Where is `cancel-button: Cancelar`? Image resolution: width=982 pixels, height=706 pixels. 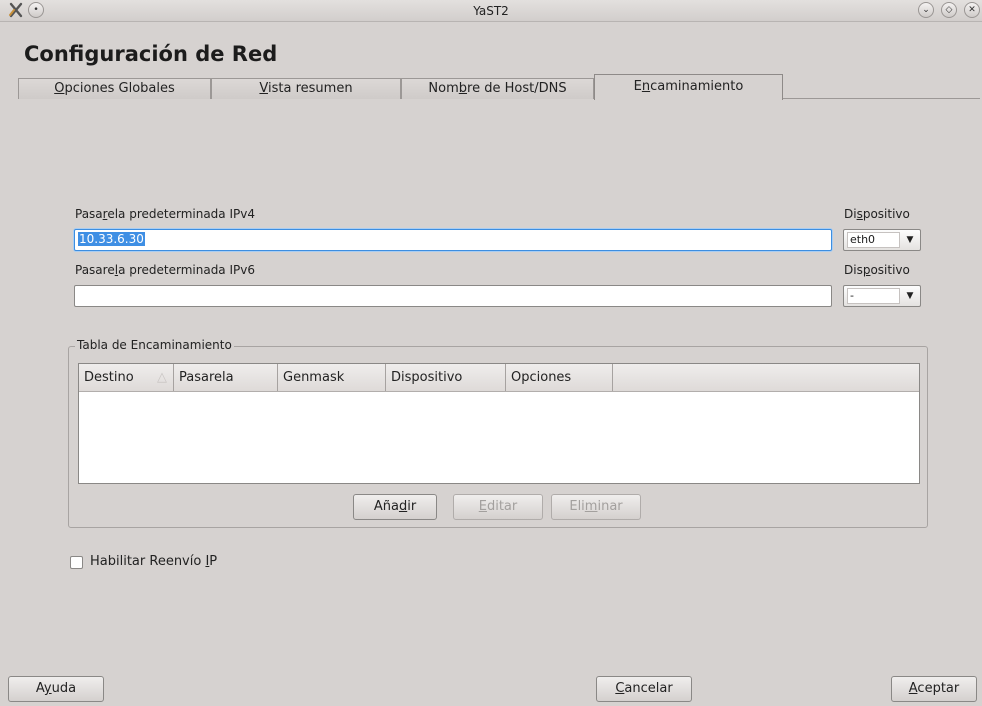 cancel-button: Cancelar is located at coordinates (644, 689).